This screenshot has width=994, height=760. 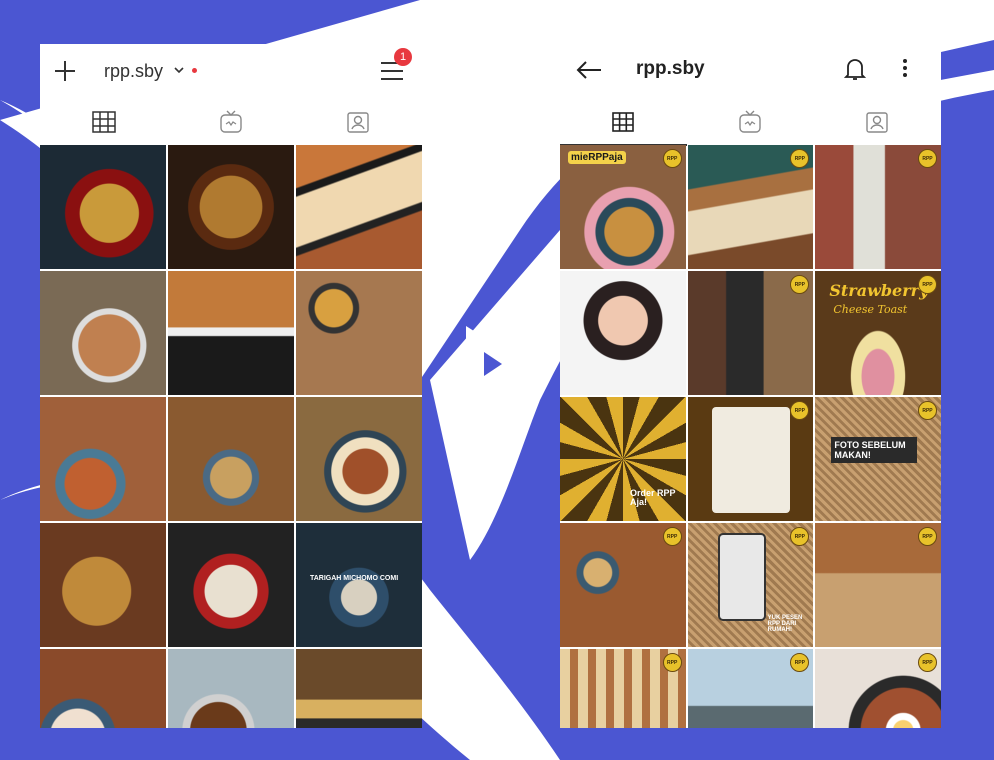 I want to click on phone-mockup, so click(x=741, y=577).